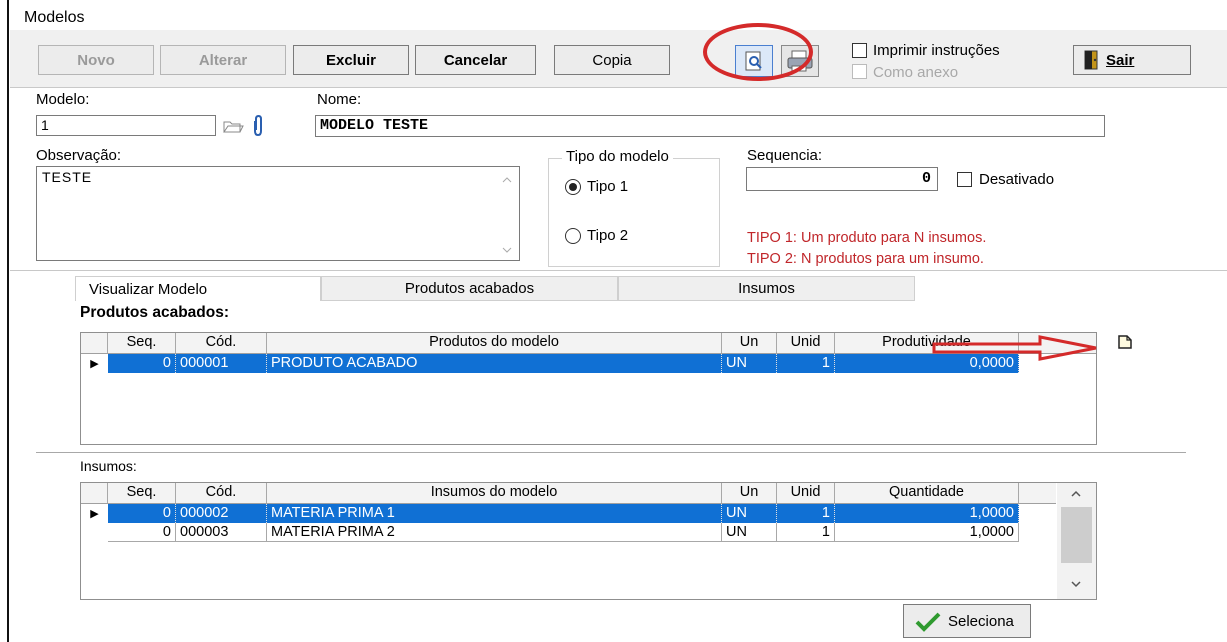 The height and width of the screenshot is (642, 1227). What do you see at coordinates (563, 532) in the screenshot?
I see `table-row: 0 000003 MATERIA PRIMA 2 UN 1 1,0000` at bounding box center [563, 532].